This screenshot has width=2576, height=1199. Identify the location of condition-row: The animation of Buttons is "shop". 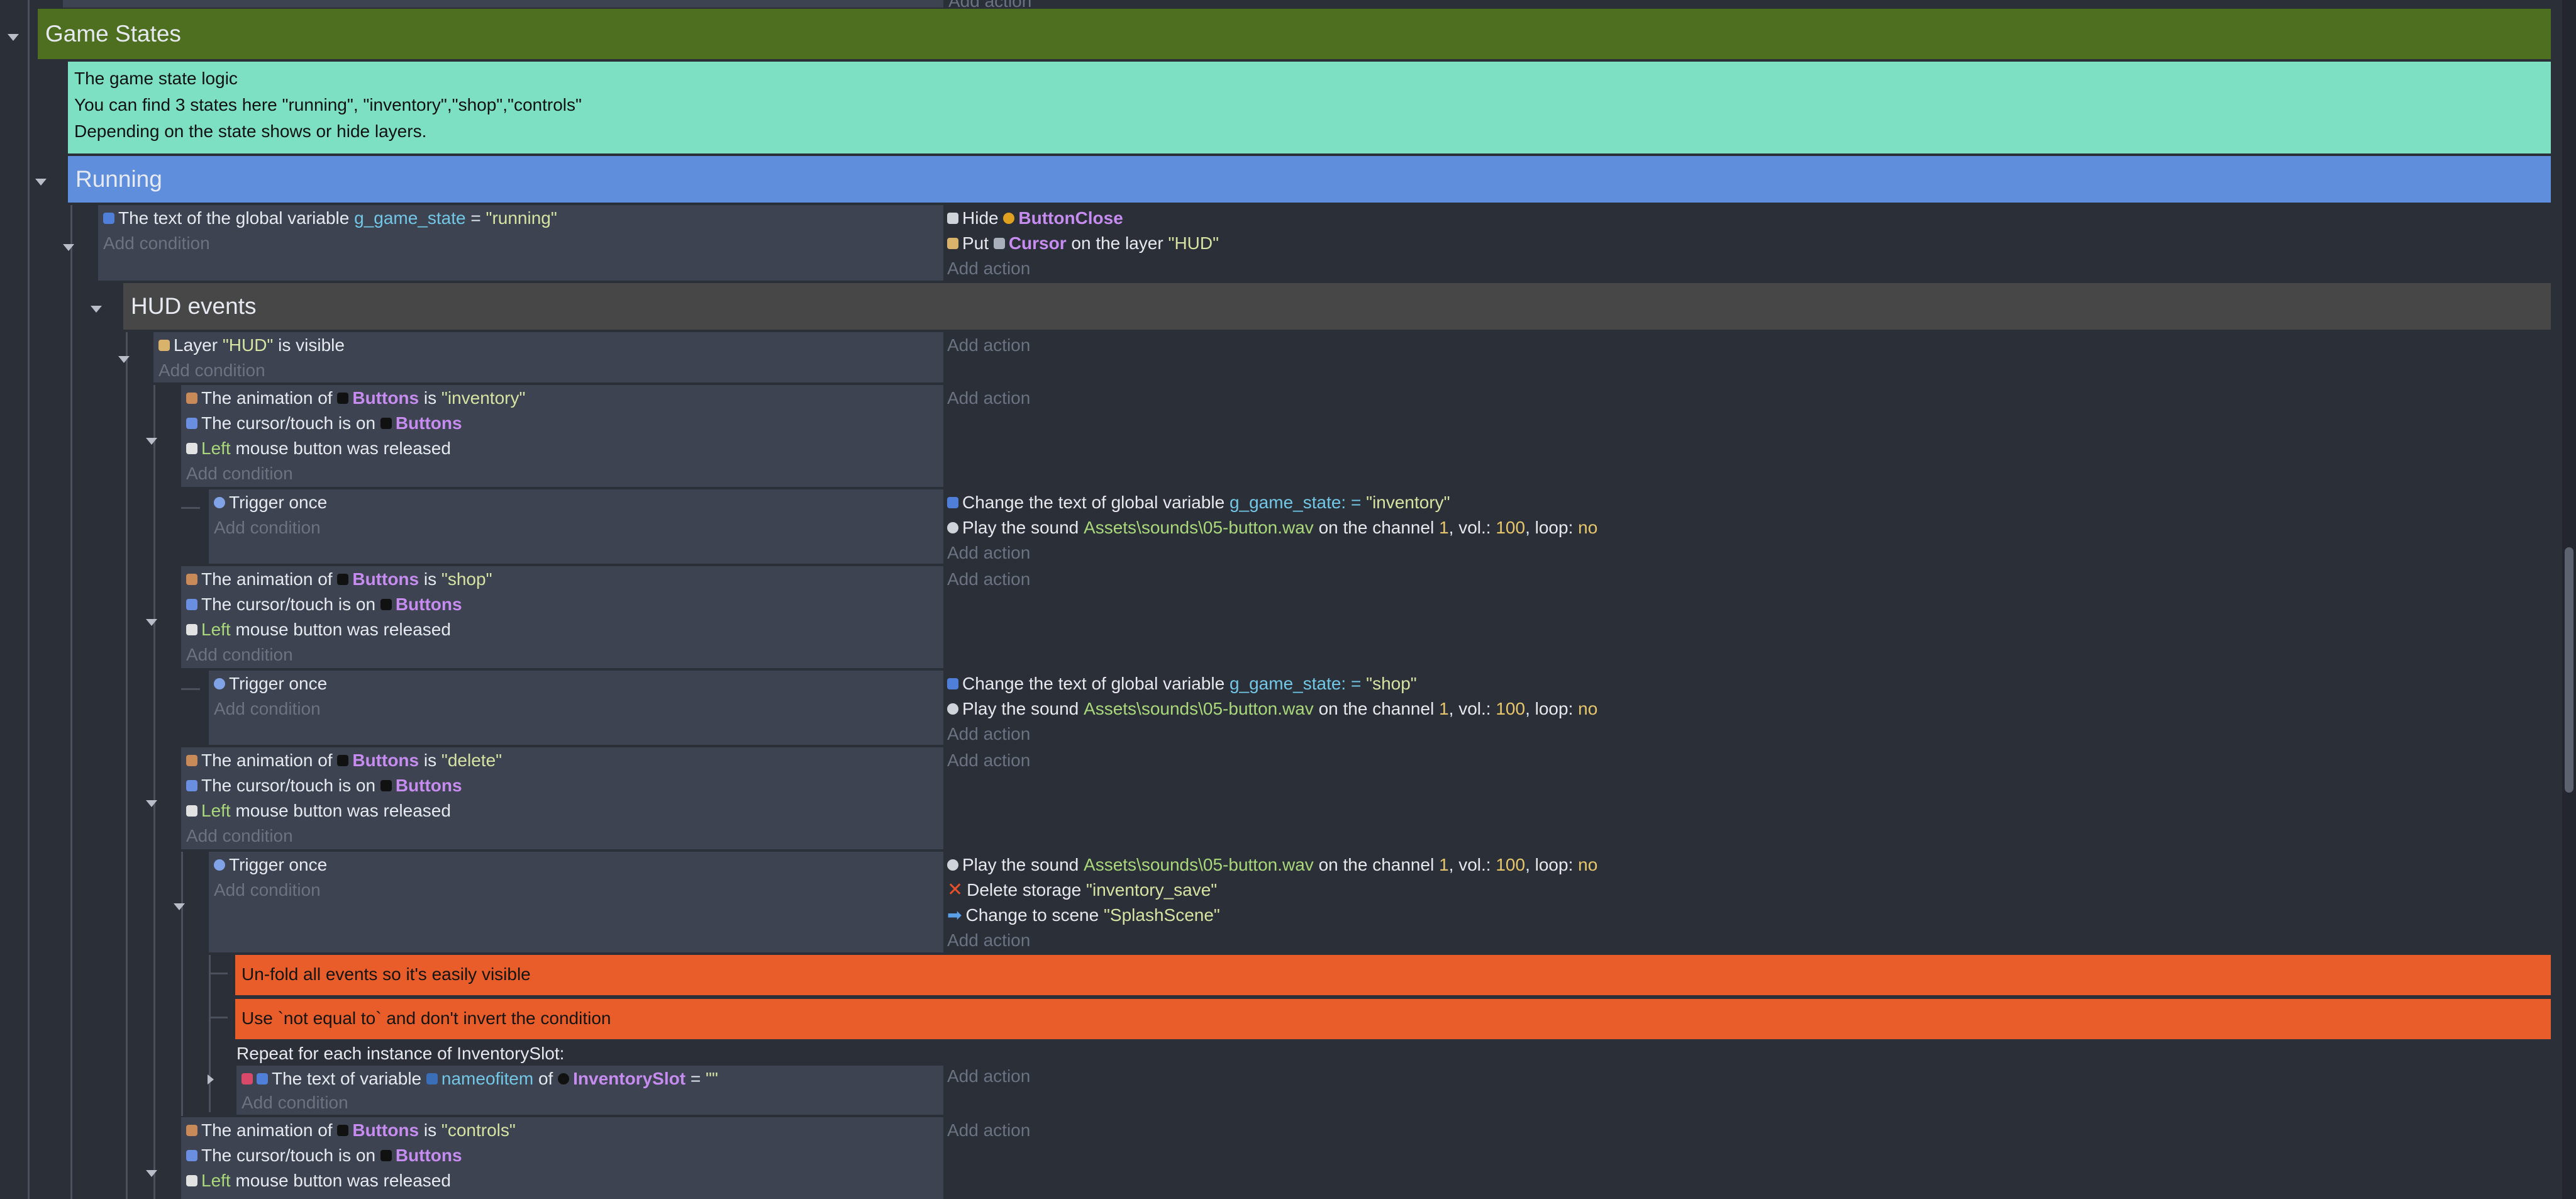
(339, 579).